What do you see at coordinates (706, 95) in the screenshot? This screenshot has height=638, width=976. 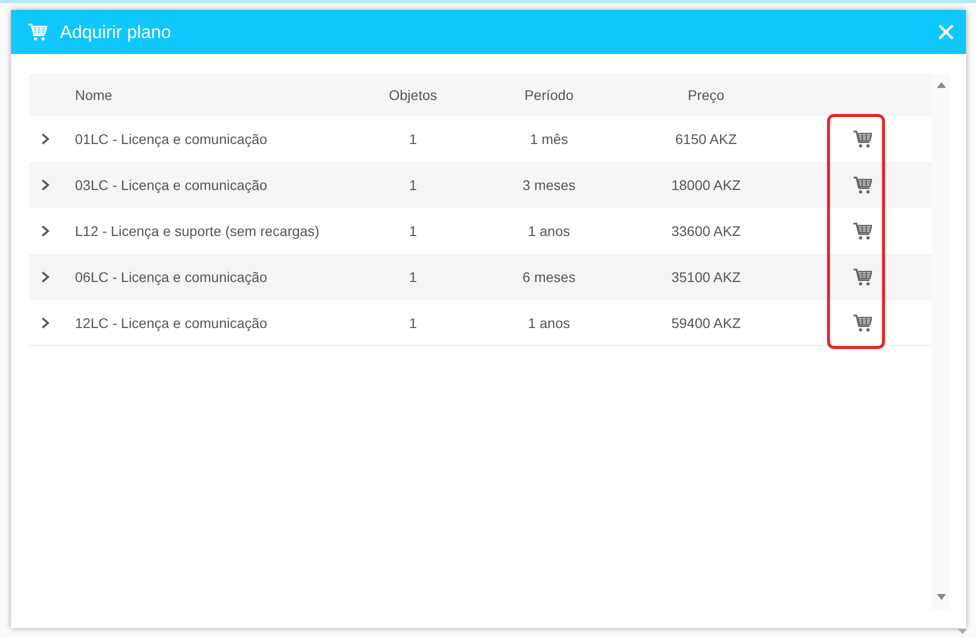 I see `column-header: Preço` at bounding box center [706, 95].